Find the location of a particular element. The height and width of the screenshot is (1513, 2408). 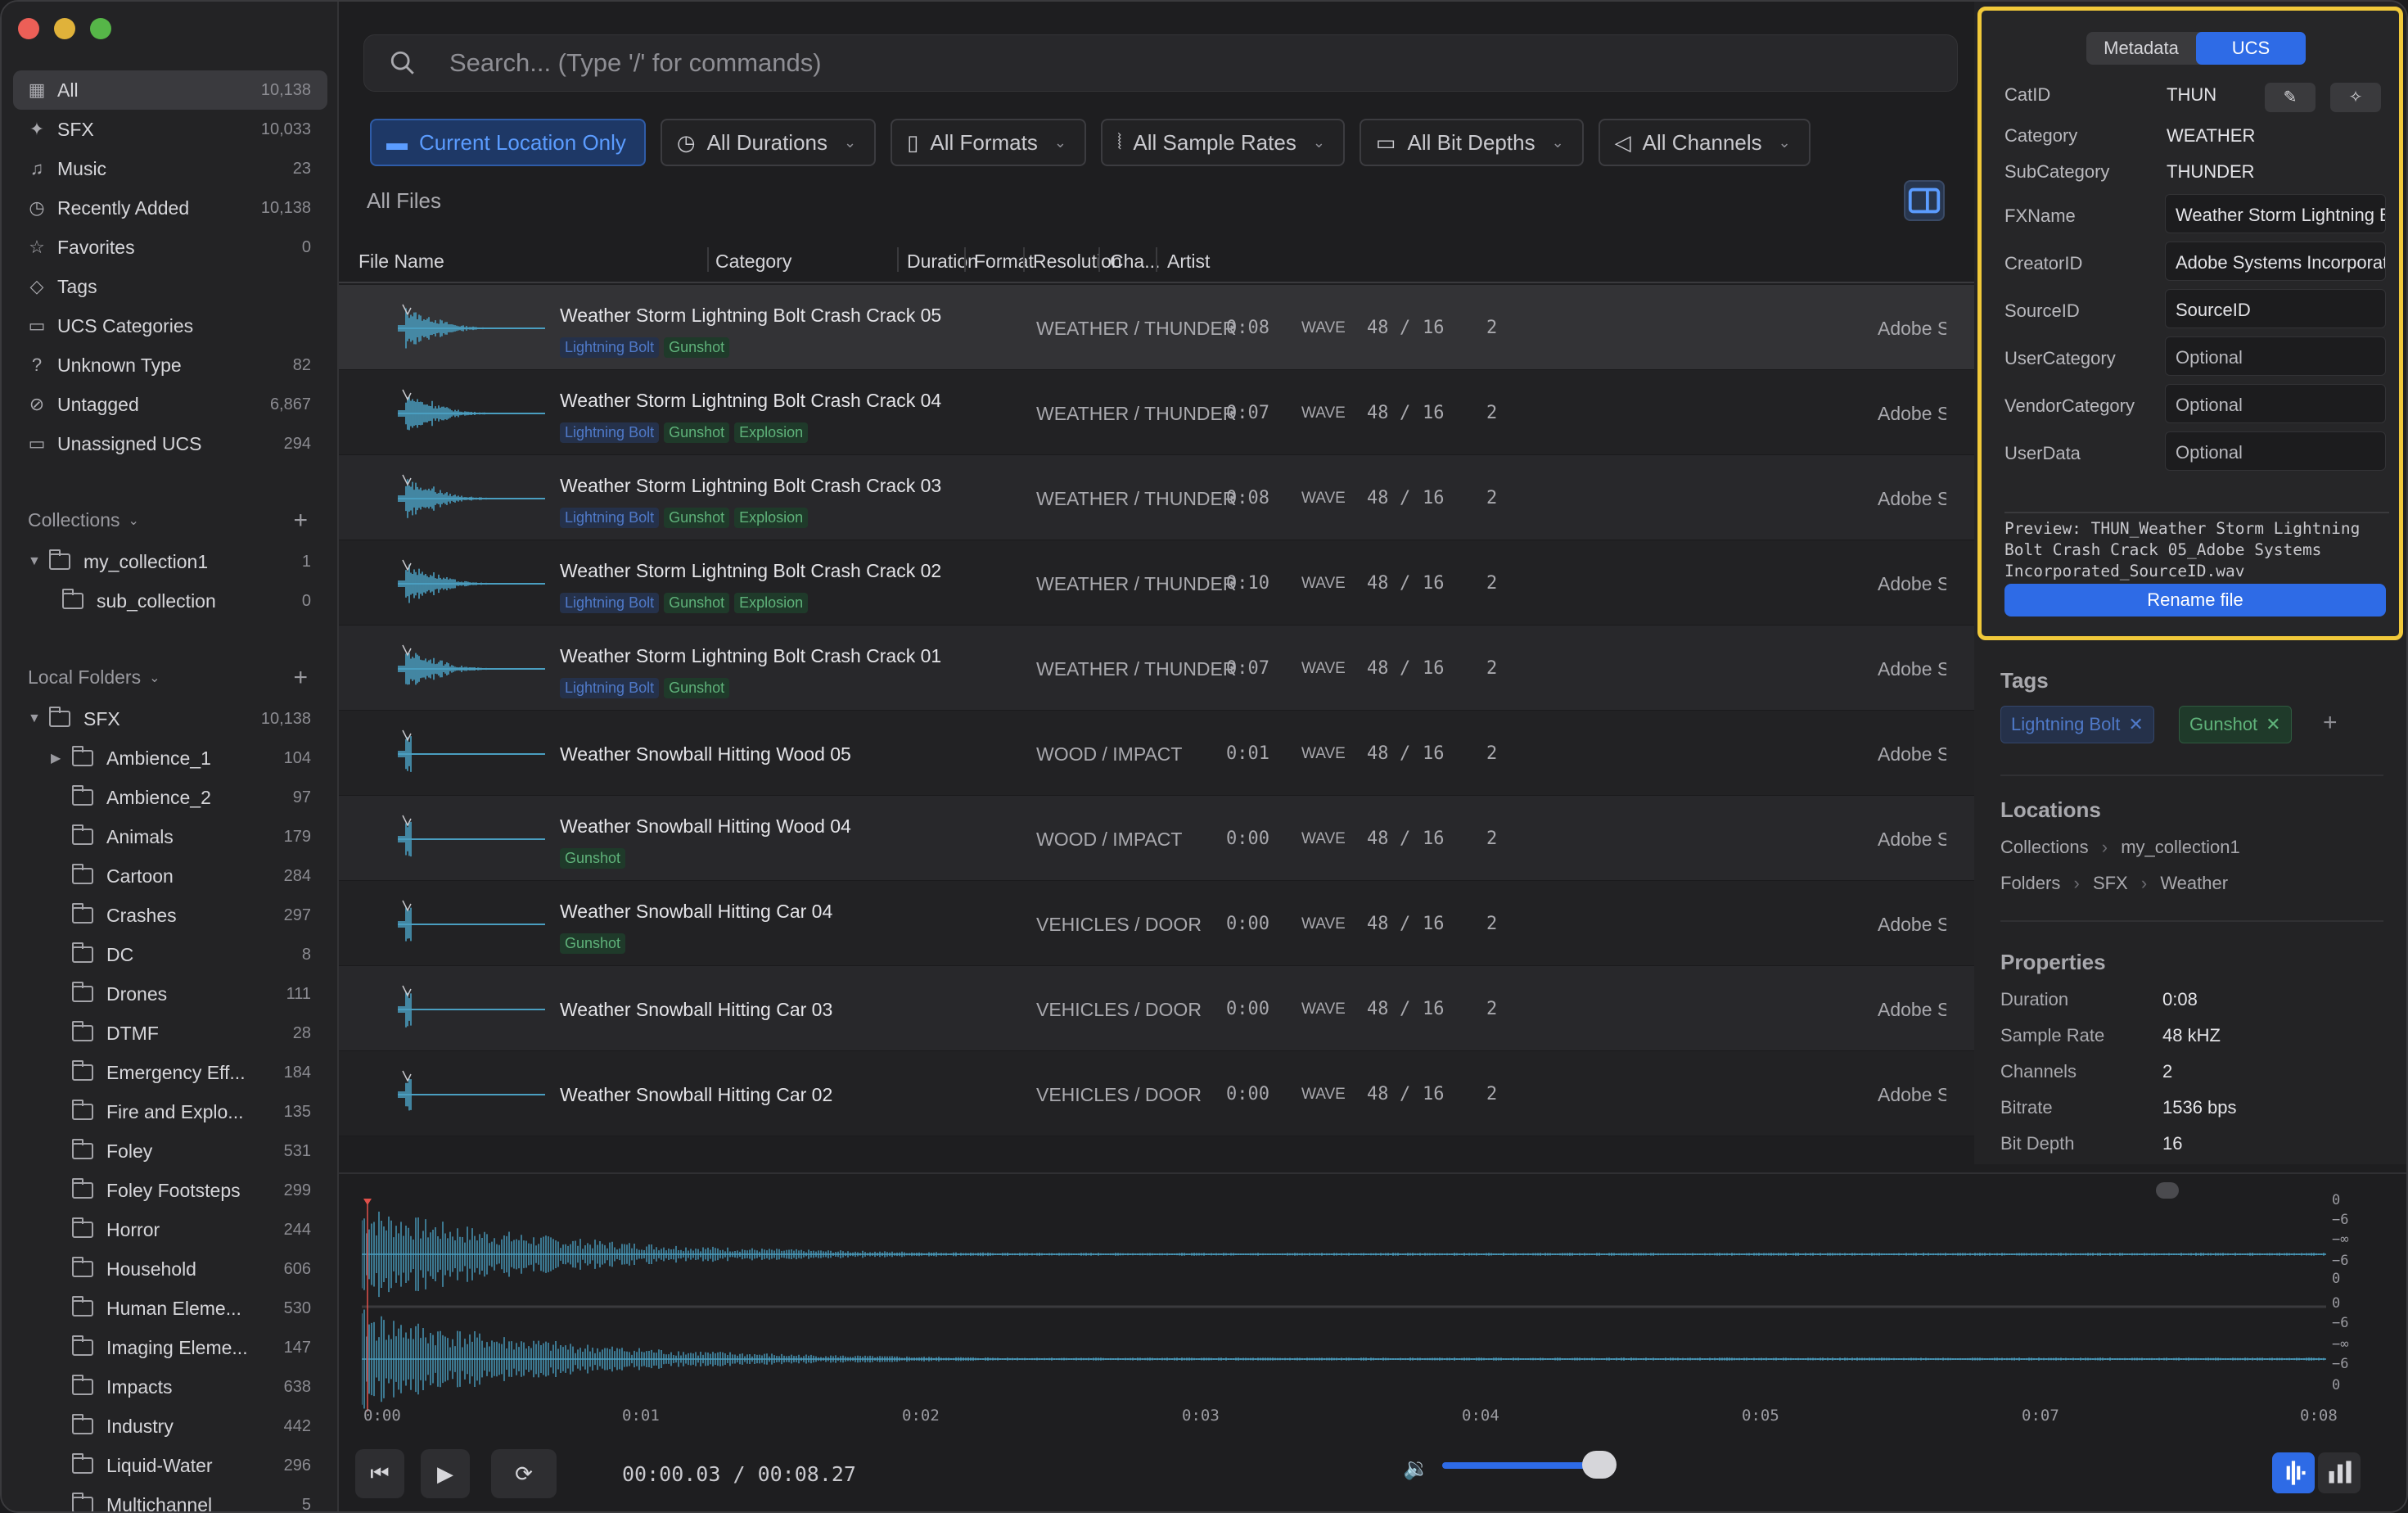

folder-item: ▶ Ambience_1 104 is located at coordinates (170, 758).